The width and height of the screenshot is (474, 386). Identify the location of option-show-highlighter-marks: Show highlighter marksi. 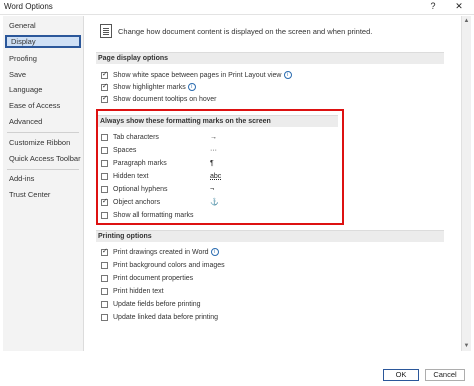
(251, 88).